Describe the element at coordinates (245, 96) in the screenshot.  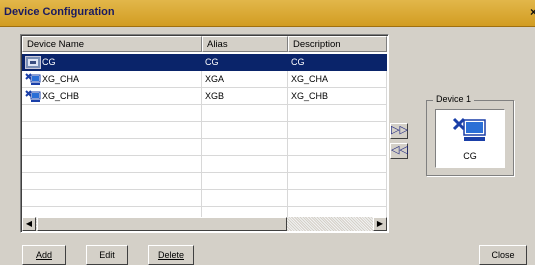
I see `alias-cell: XGB` at that location.